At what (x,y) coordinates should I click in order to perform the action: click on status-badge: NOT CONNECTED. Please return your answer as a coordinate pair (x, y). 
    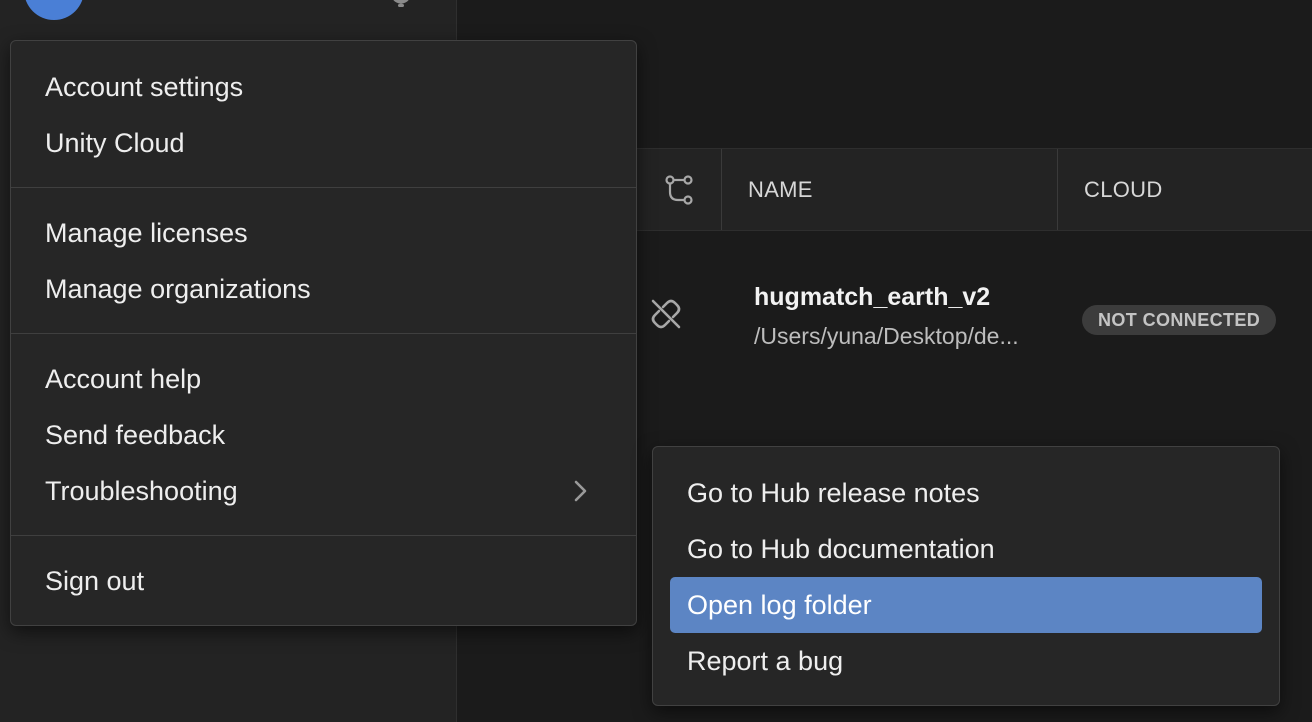
    Looking at the image, I should click on (1179, 320).